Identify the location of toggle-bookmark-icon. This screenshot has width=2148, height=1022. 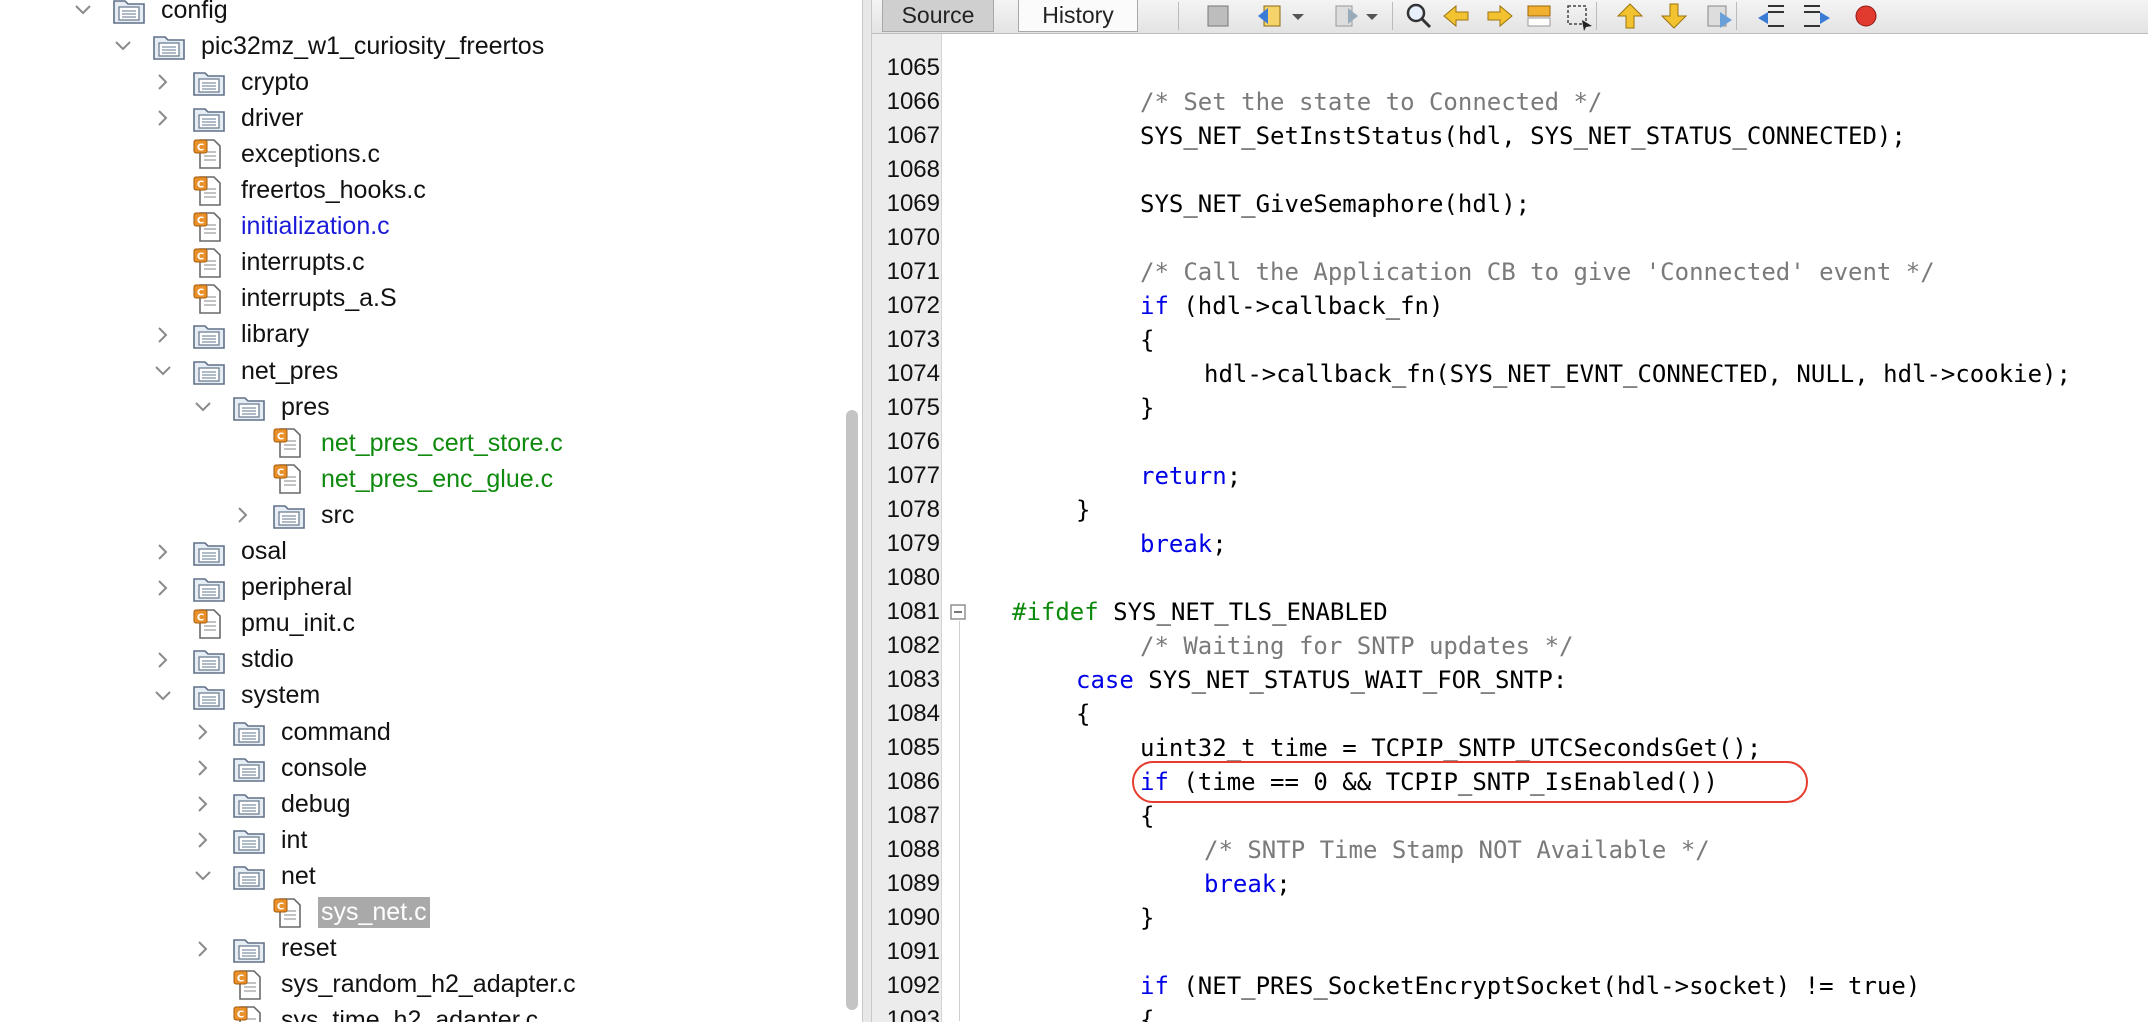
(1719, 16).